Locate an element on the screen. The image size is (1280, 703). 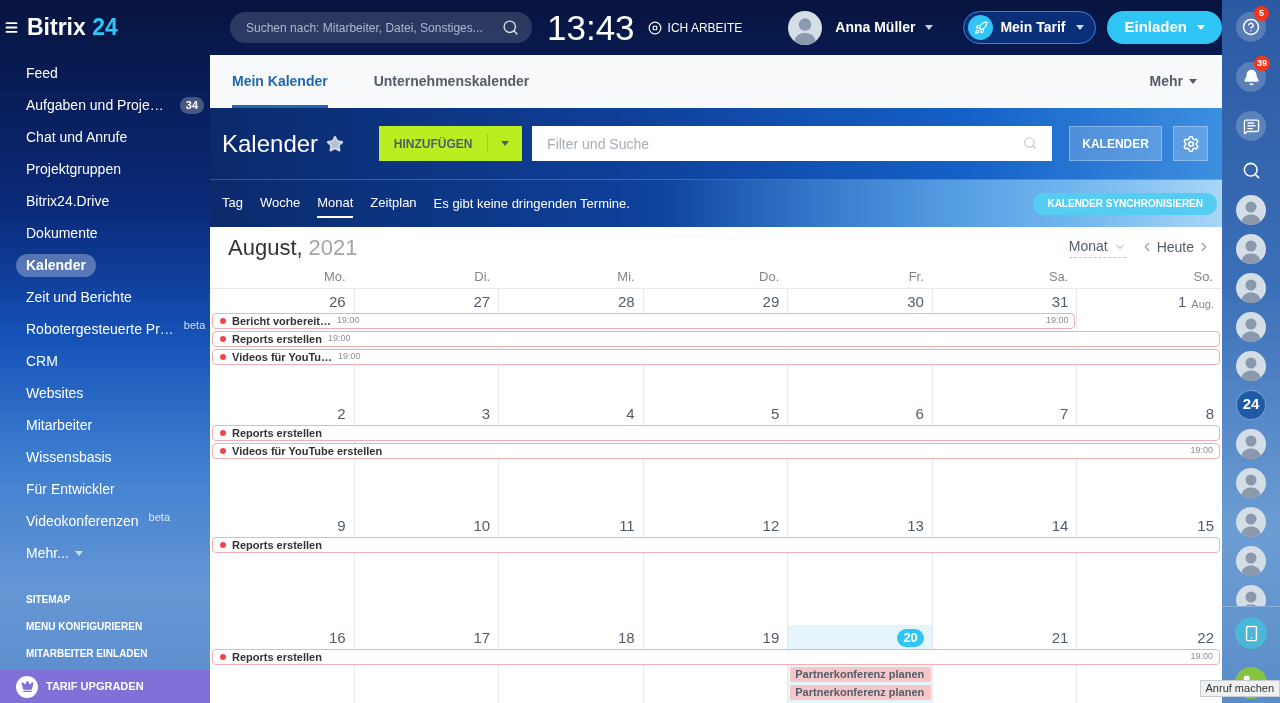
day-number: 12 is located at coordinates (771, 526).